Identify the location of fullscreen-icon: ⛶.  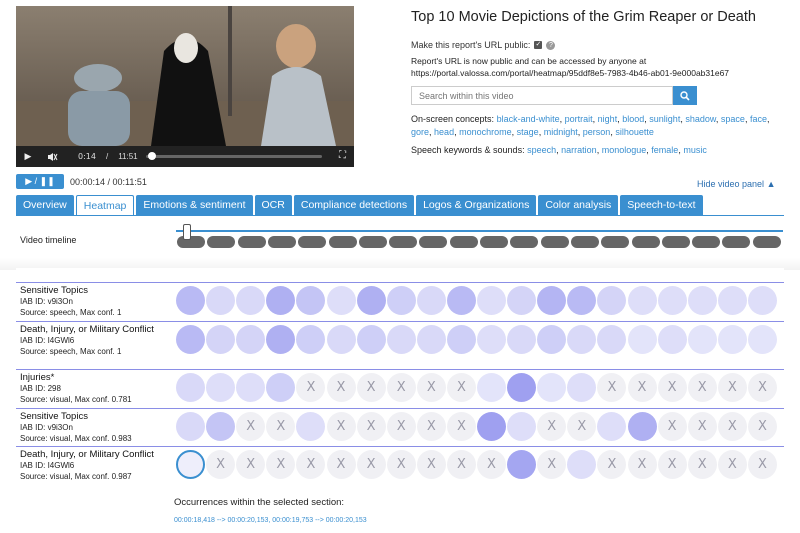
(342, 155).